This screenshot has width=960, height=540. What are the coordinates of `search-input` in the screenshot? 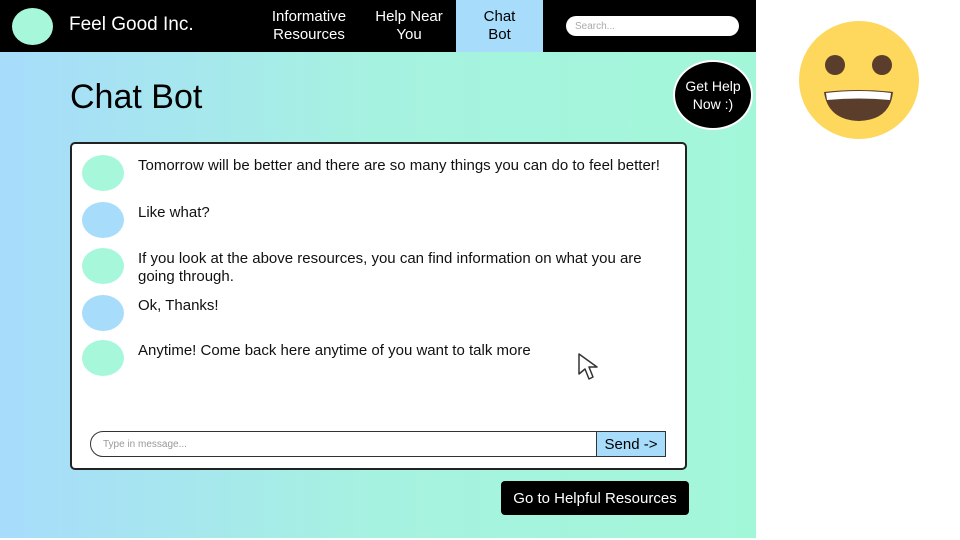 It's located at (652, 26).